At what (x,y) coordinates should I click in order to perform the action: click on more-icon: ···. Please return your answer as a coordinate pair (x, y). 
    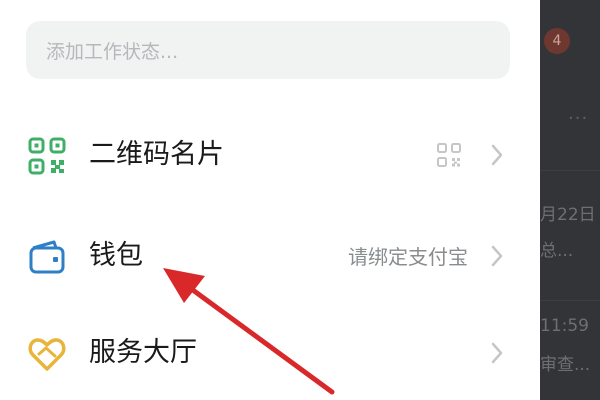
    Looking at the image, I should click on (578, 118).